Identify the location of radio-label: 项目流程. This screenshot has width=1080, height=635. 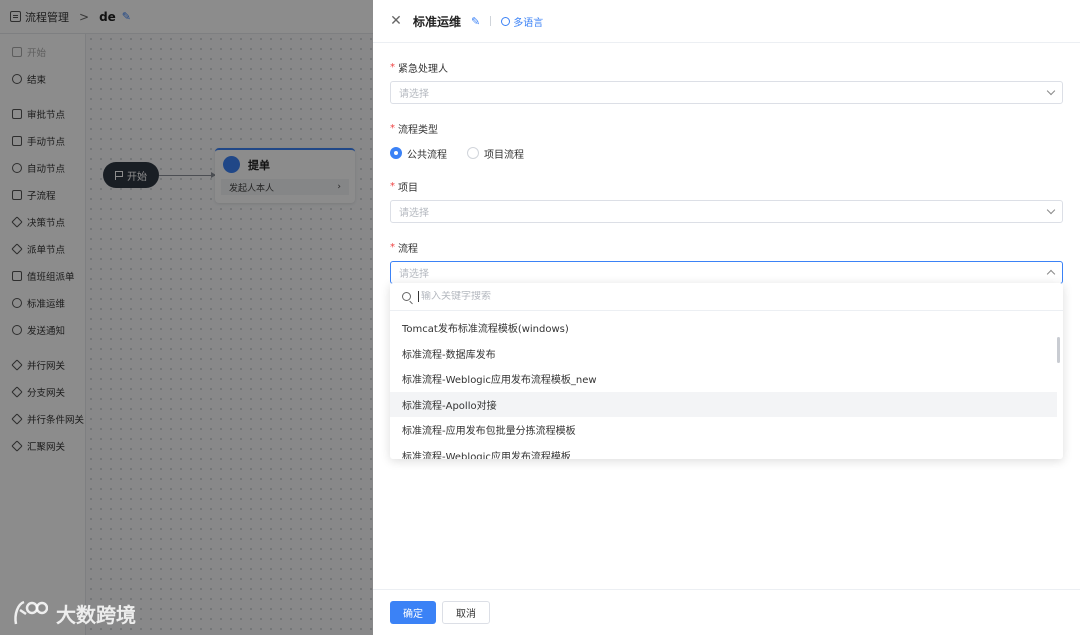
(504, 155).